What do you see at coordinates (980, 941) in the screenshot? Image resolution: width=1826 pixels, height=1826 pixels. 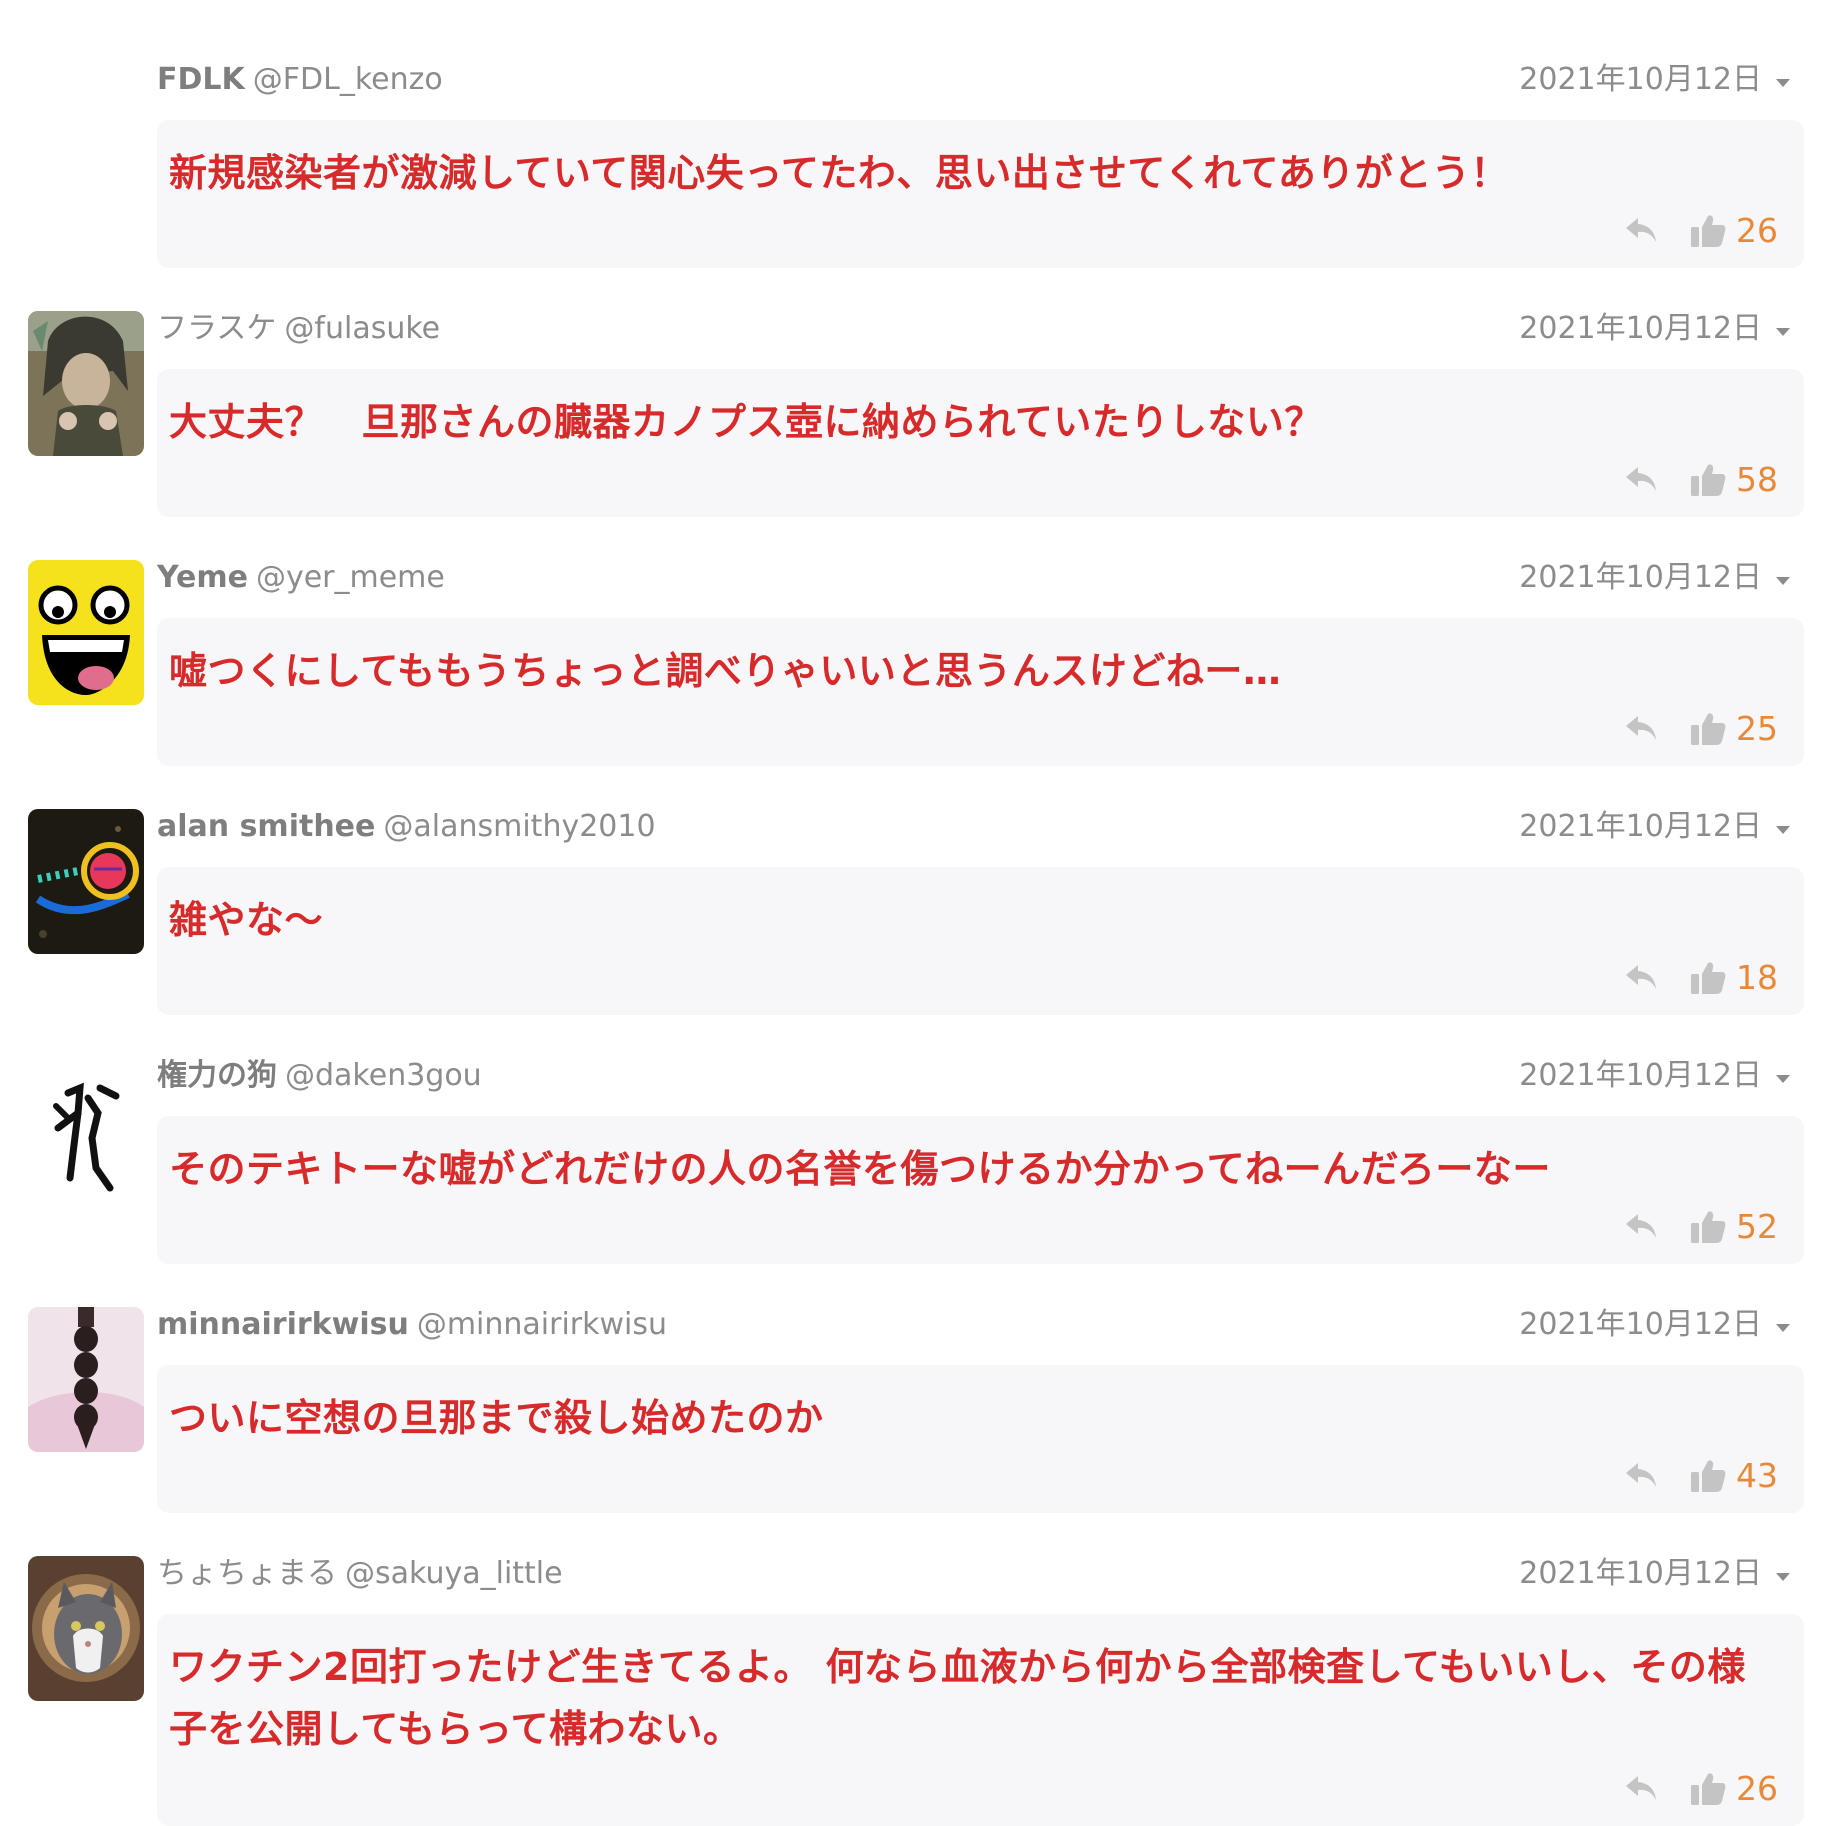 I see `comment-bubble: 雑やな〜 18` at bounding box center [980, 941].